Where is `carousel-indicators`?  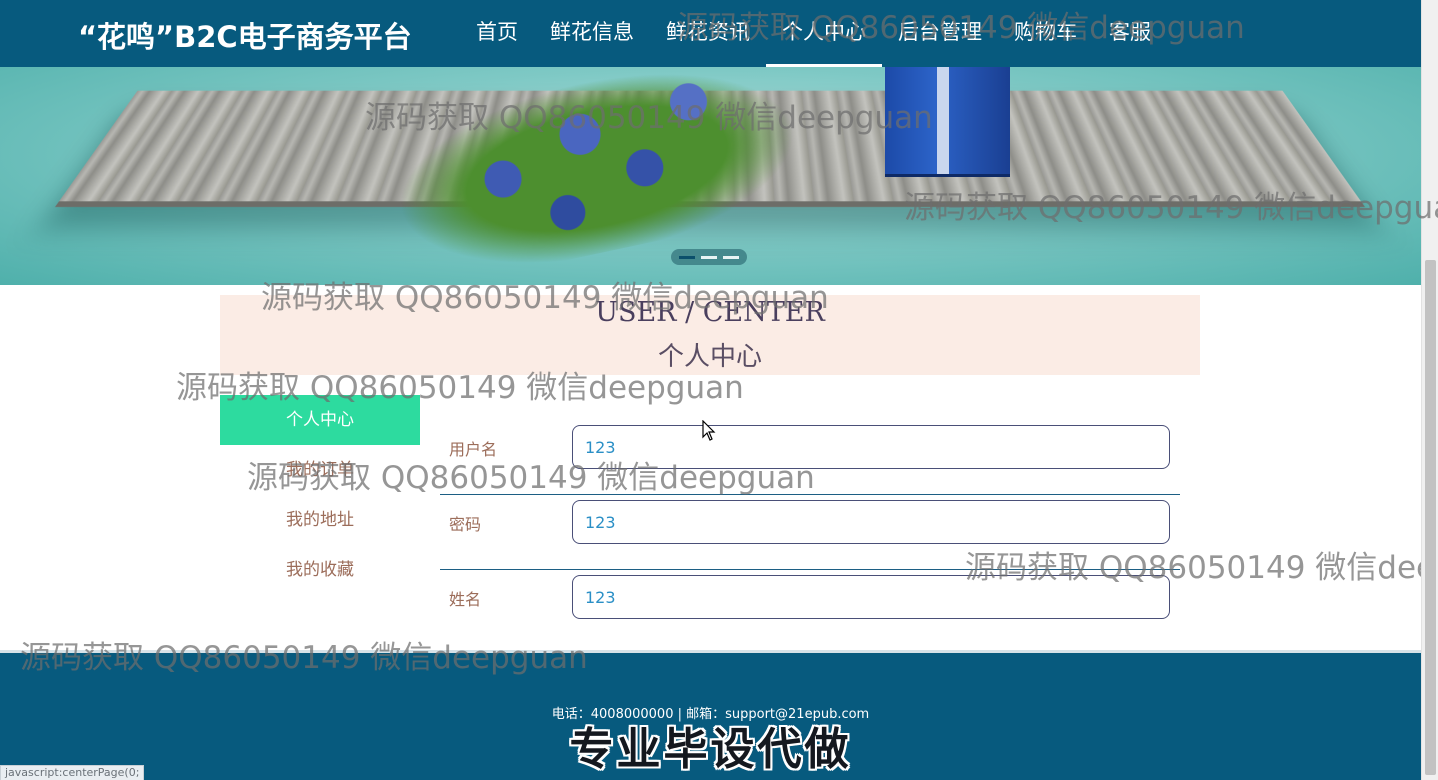 carousel-indicators is located at coordinates (709, 257).